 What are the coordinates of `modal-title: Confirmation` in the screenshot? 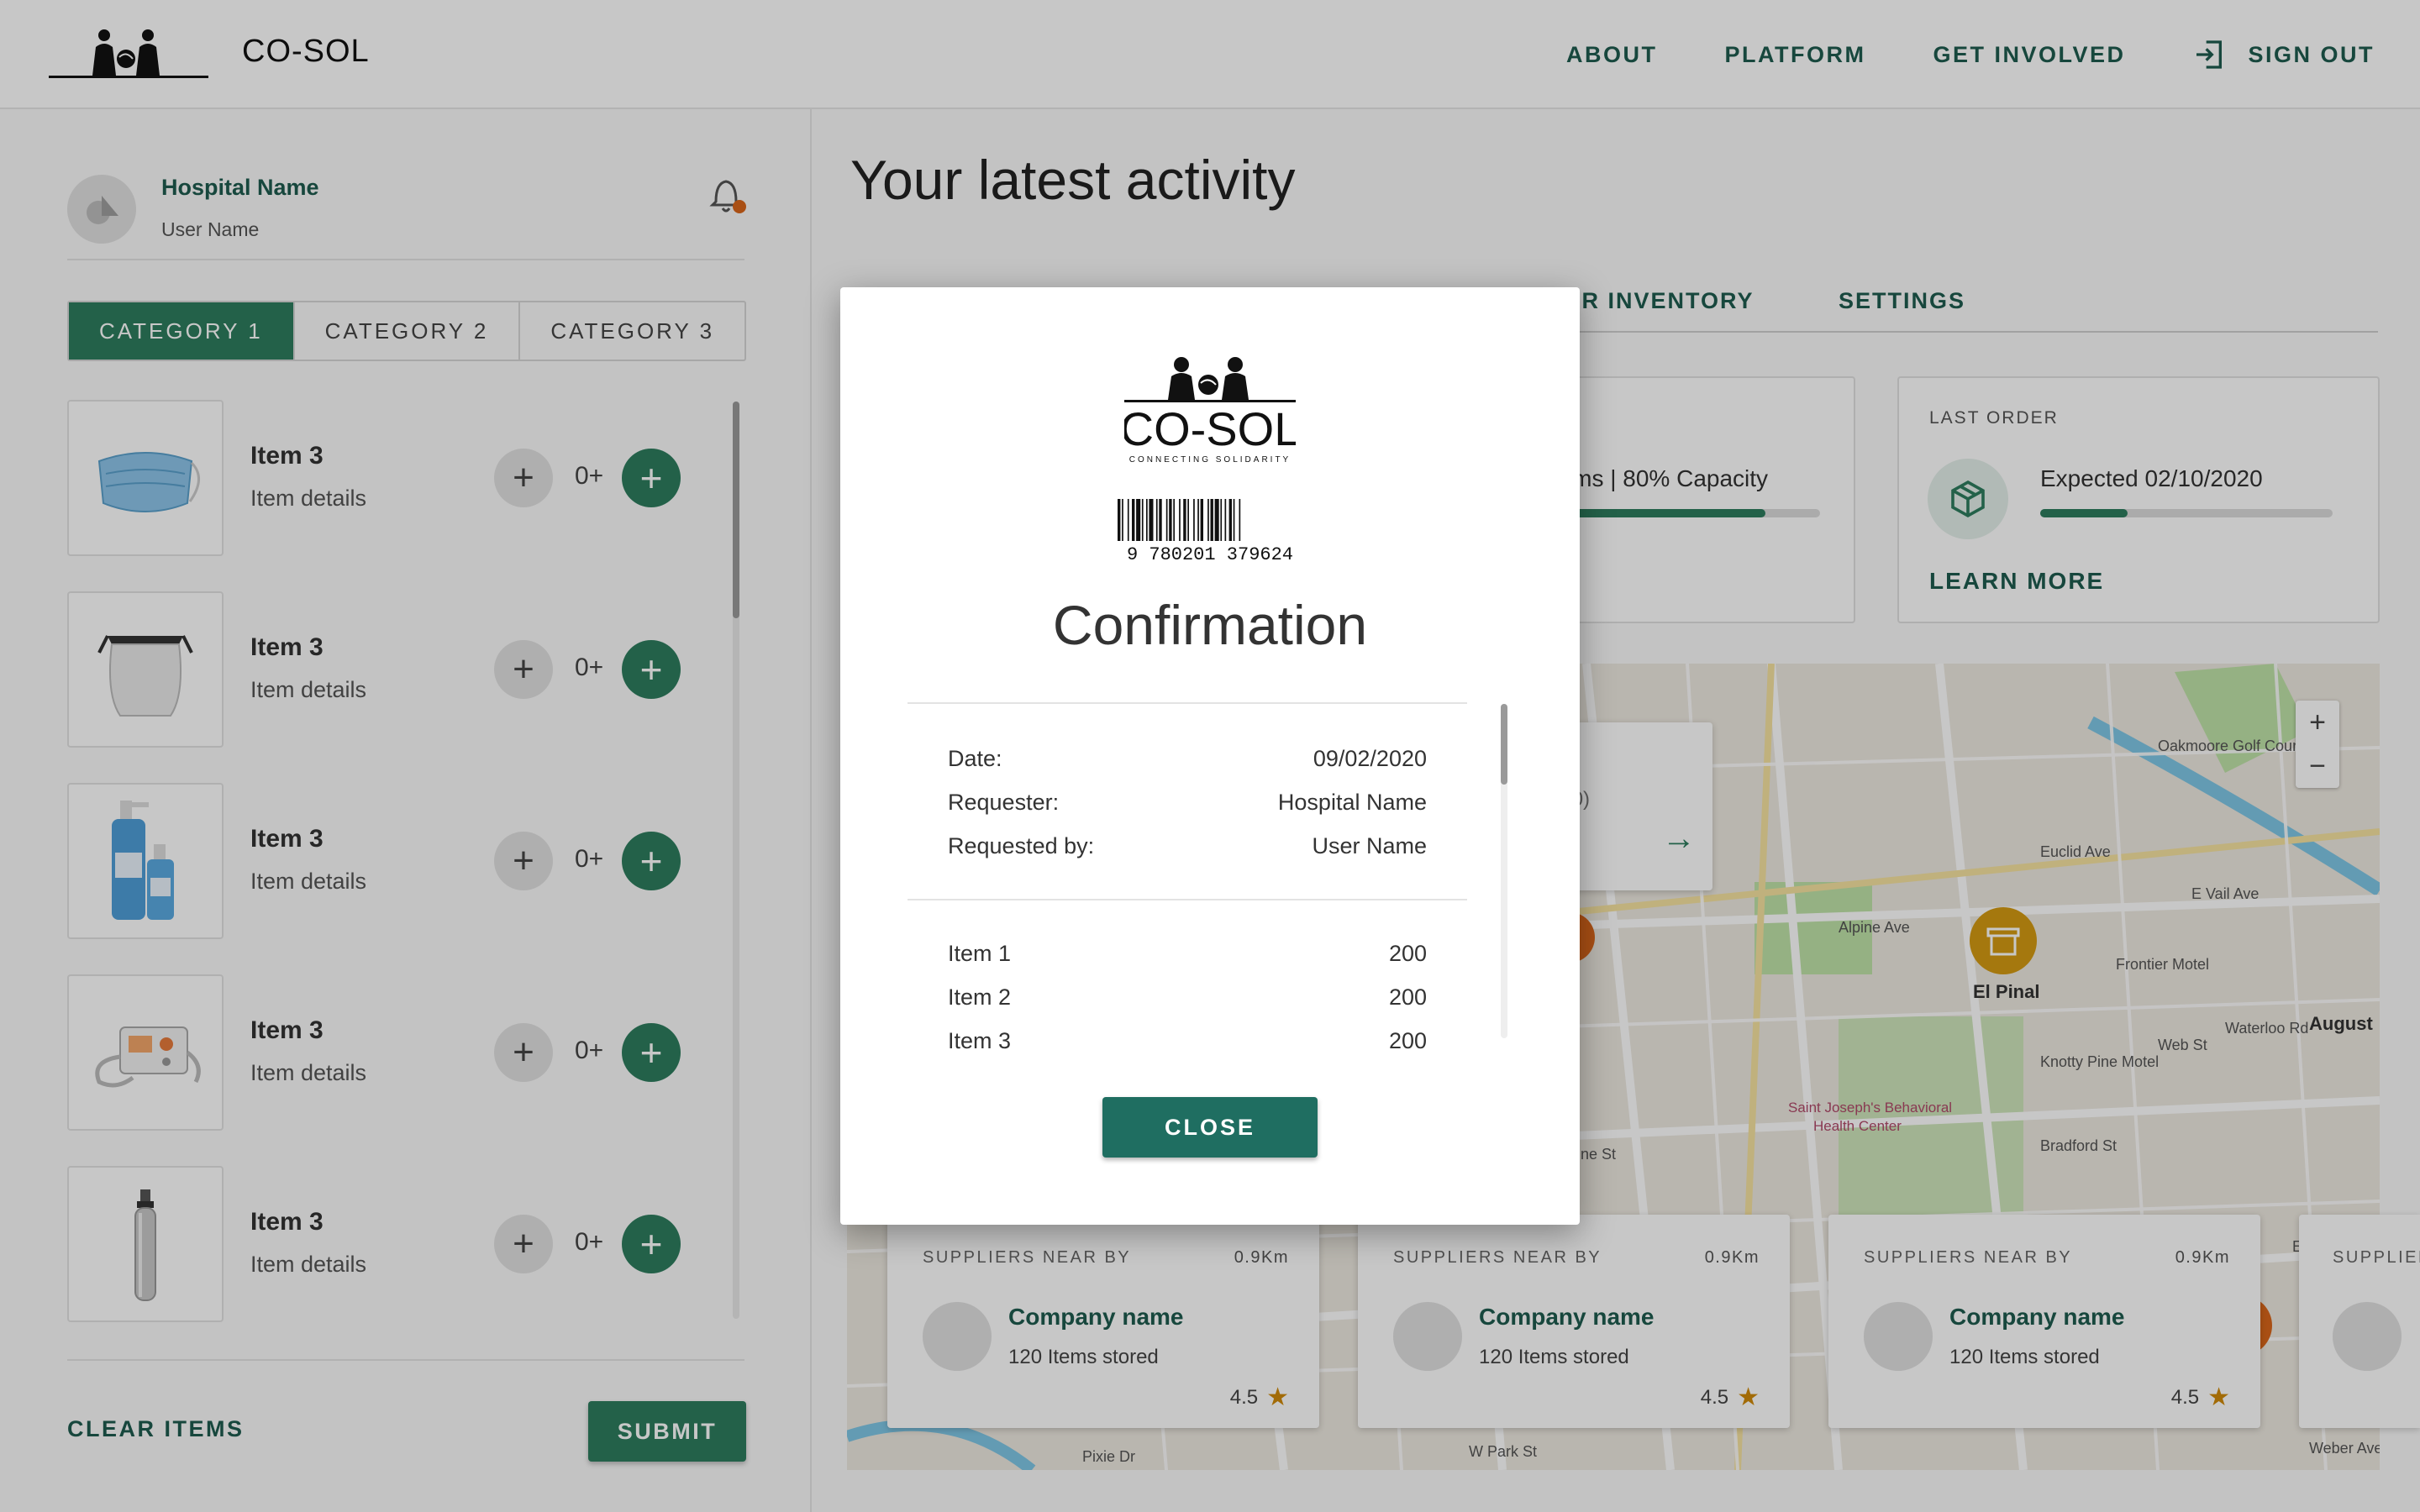 It's located at (1210, 625).